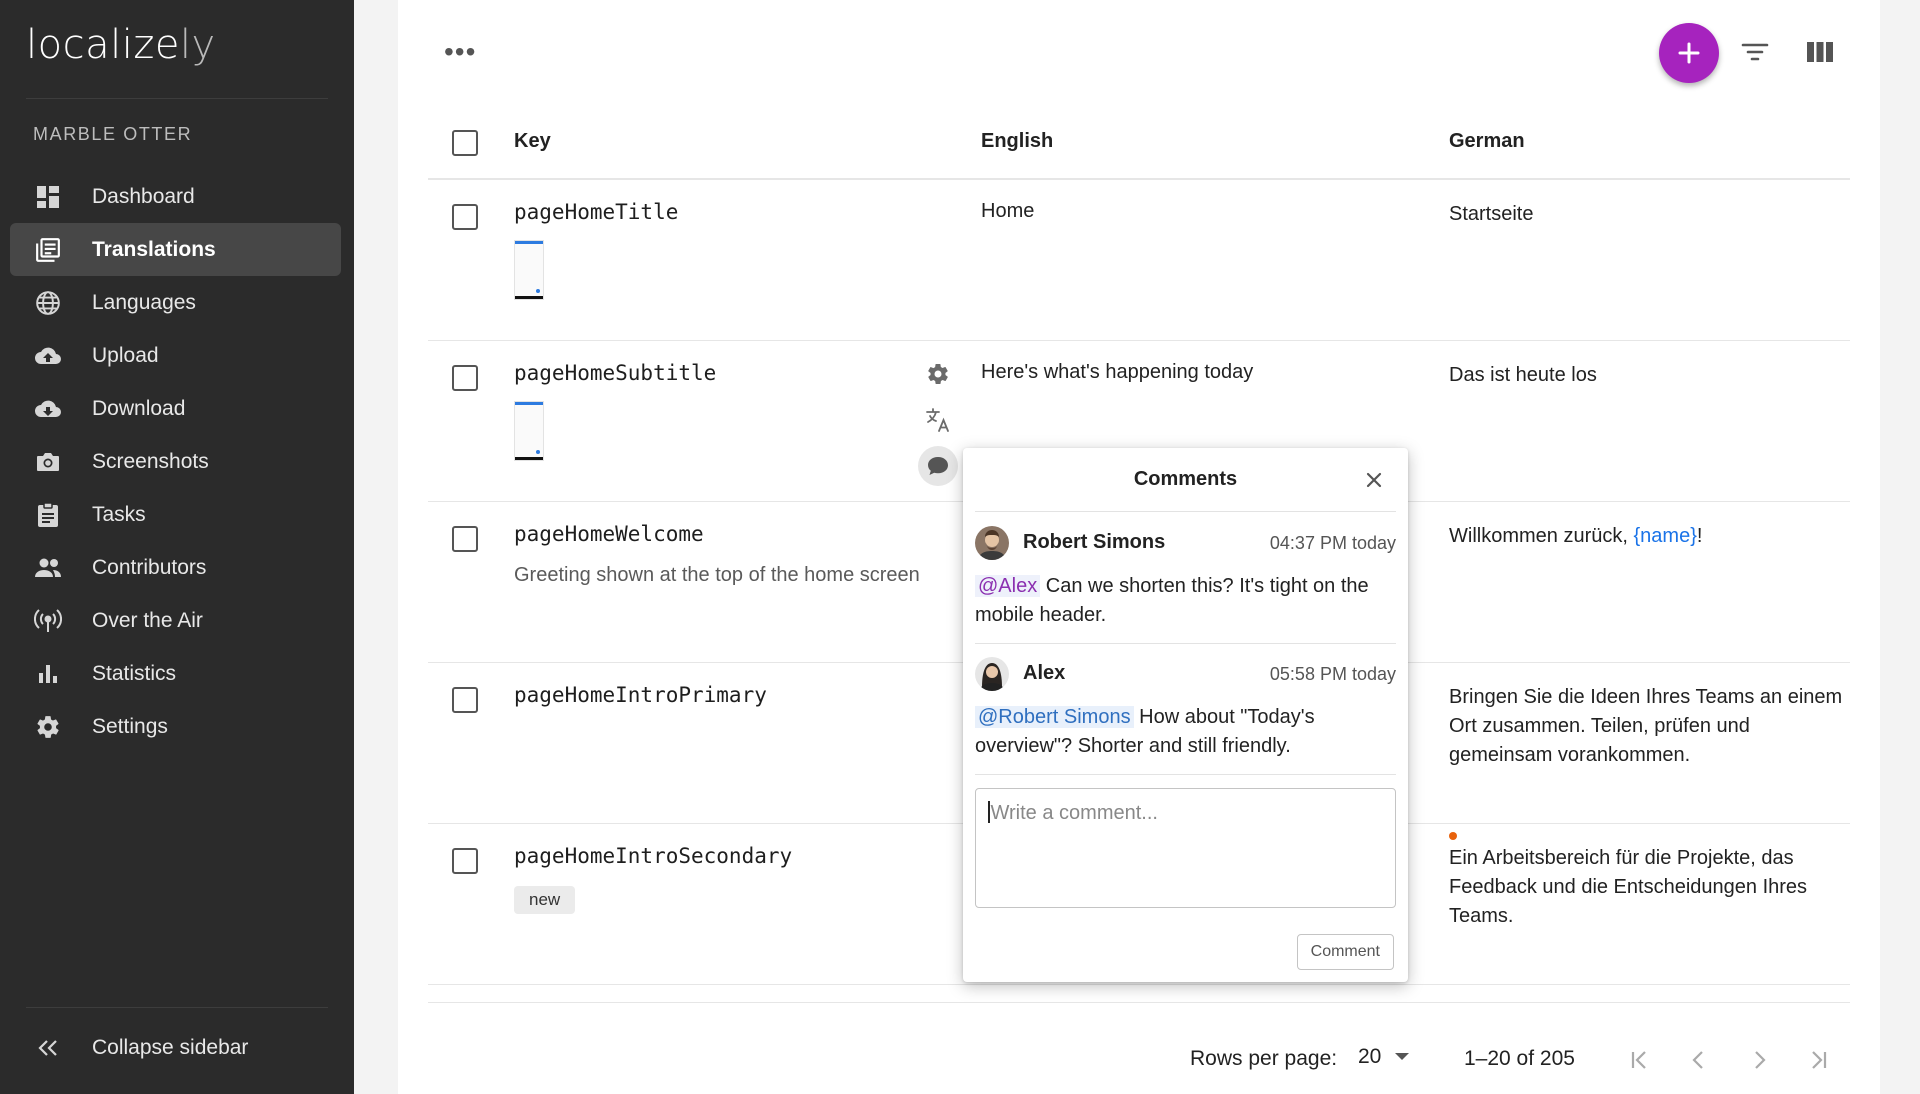 This screenshot has width=1920, height=1094. I want to click on column-header-key: Key, so click(532, 141).